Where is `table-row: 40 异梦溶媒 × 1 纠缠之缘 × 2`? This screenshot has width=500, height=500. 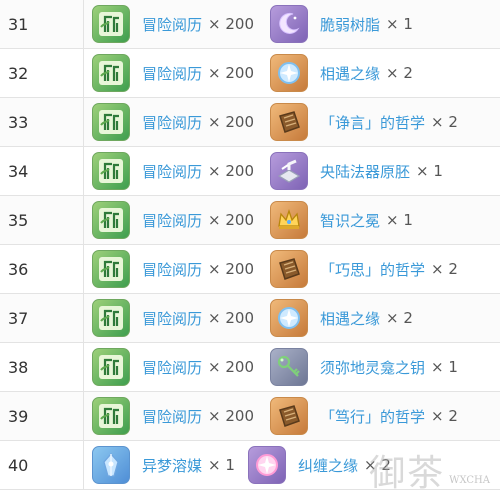 table-row: 40 异梦溶媒 × 1 纠缠之缘 × 2 is located at coordinates (250, 465).